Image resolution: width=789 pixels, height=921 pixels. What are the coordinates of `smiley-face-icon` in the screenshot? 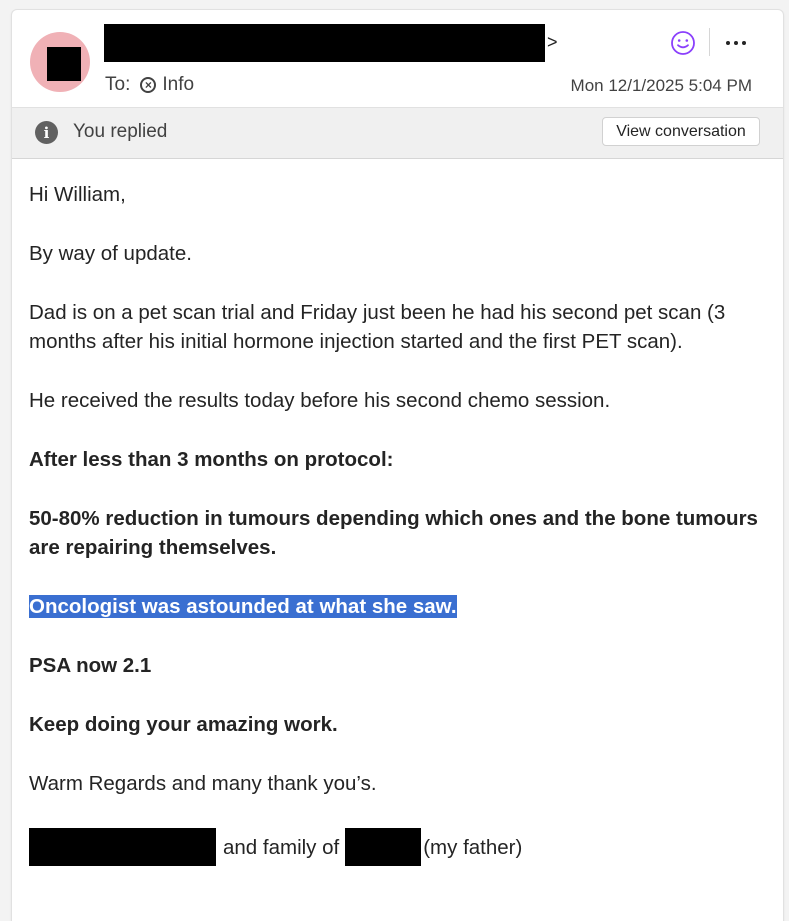 It's located at (683, 43).